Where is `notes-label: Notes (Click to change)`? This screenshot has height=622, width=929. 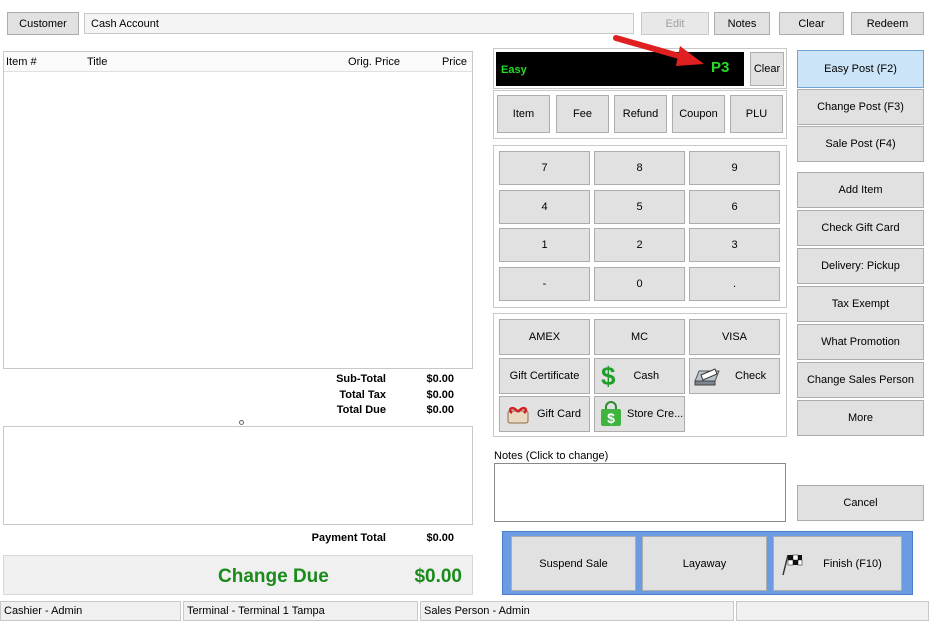
notes-label: Notes (Click to change) is located at coordinates (551, 456).